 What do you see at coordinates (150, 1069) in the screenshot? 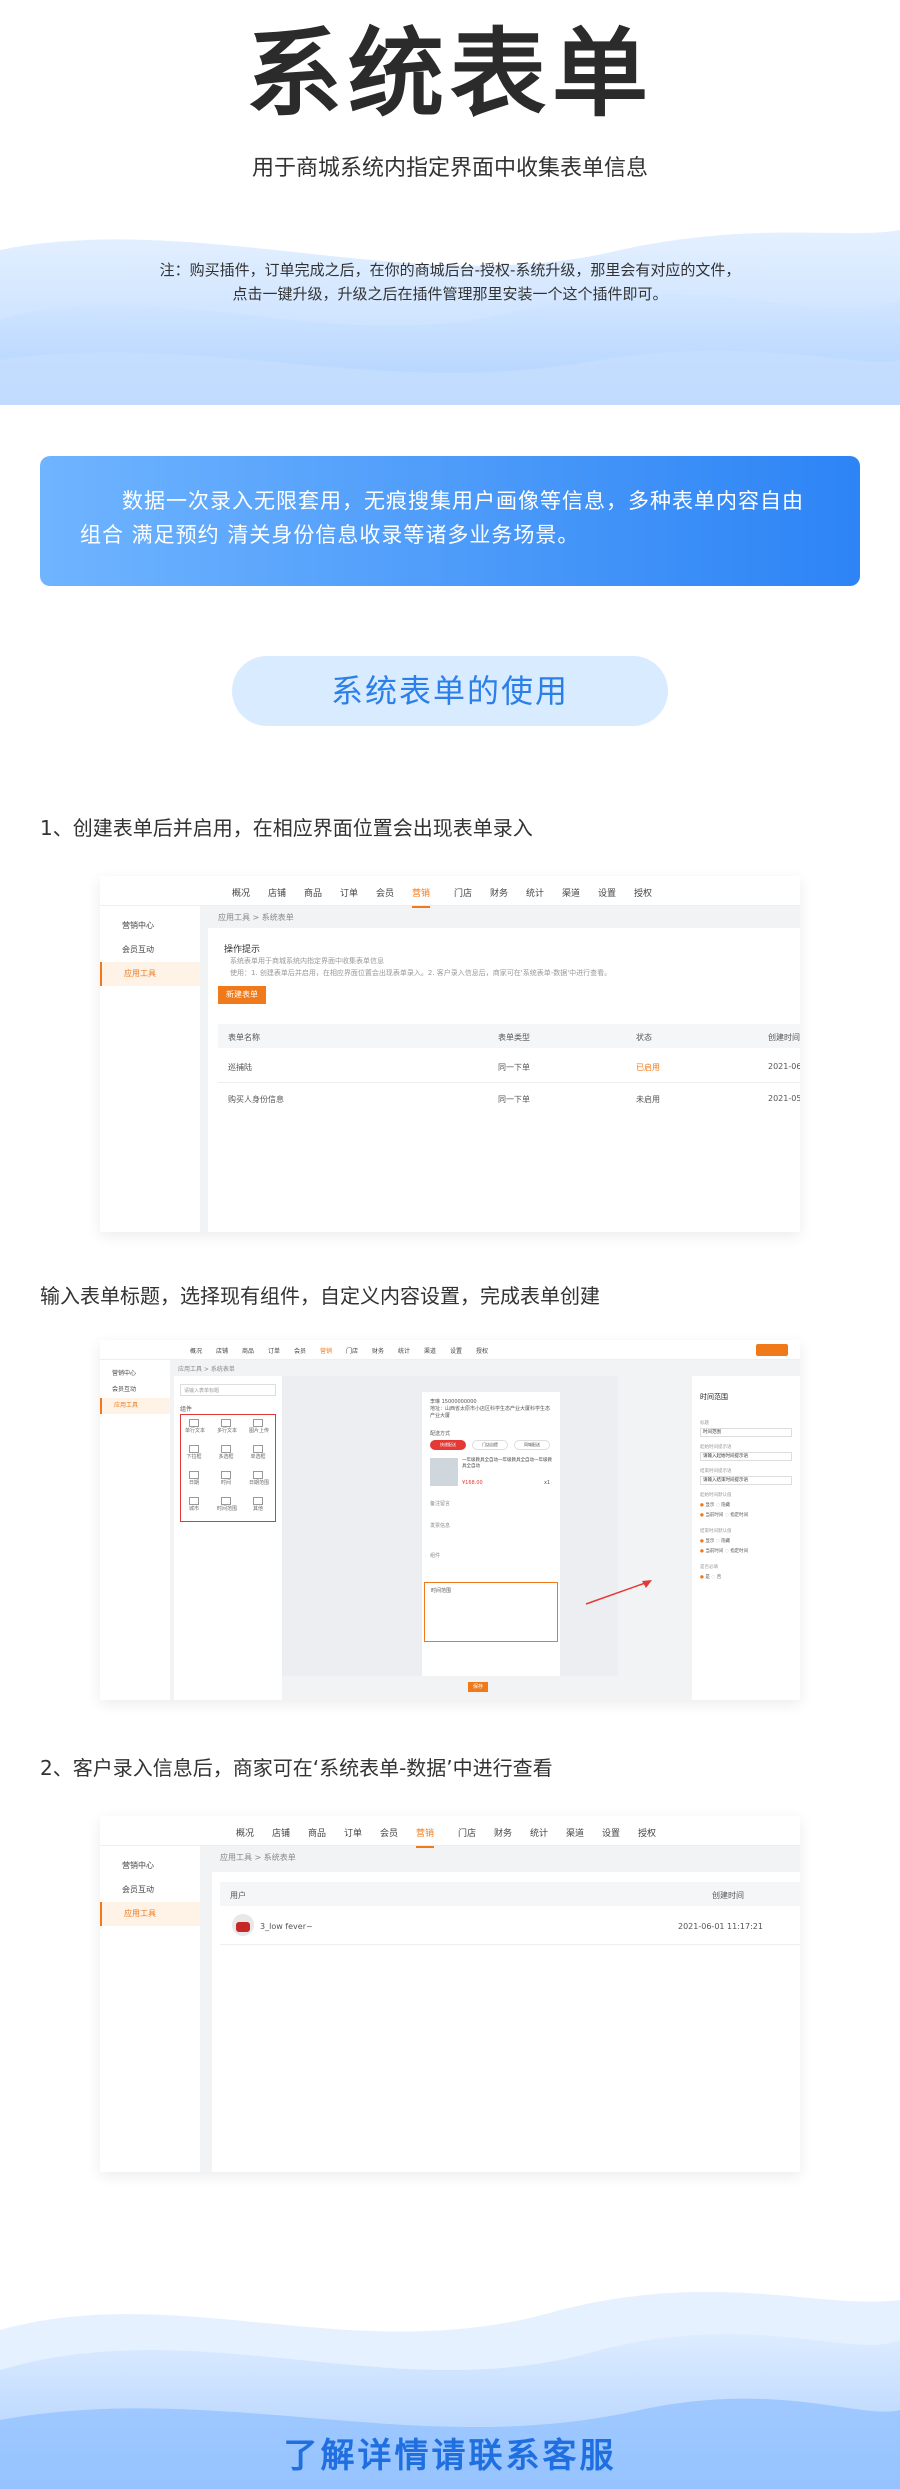
I see `admin-sidebar: 营销中心 会员互动 应用工具` at bounding box center [150, 1069].